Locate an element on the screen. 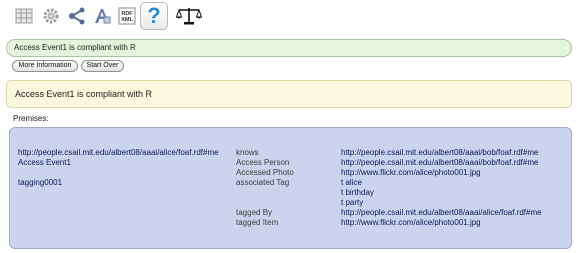 The image size is (577, 253). start-over-button: Start Over is located at coordinates (102, 66).